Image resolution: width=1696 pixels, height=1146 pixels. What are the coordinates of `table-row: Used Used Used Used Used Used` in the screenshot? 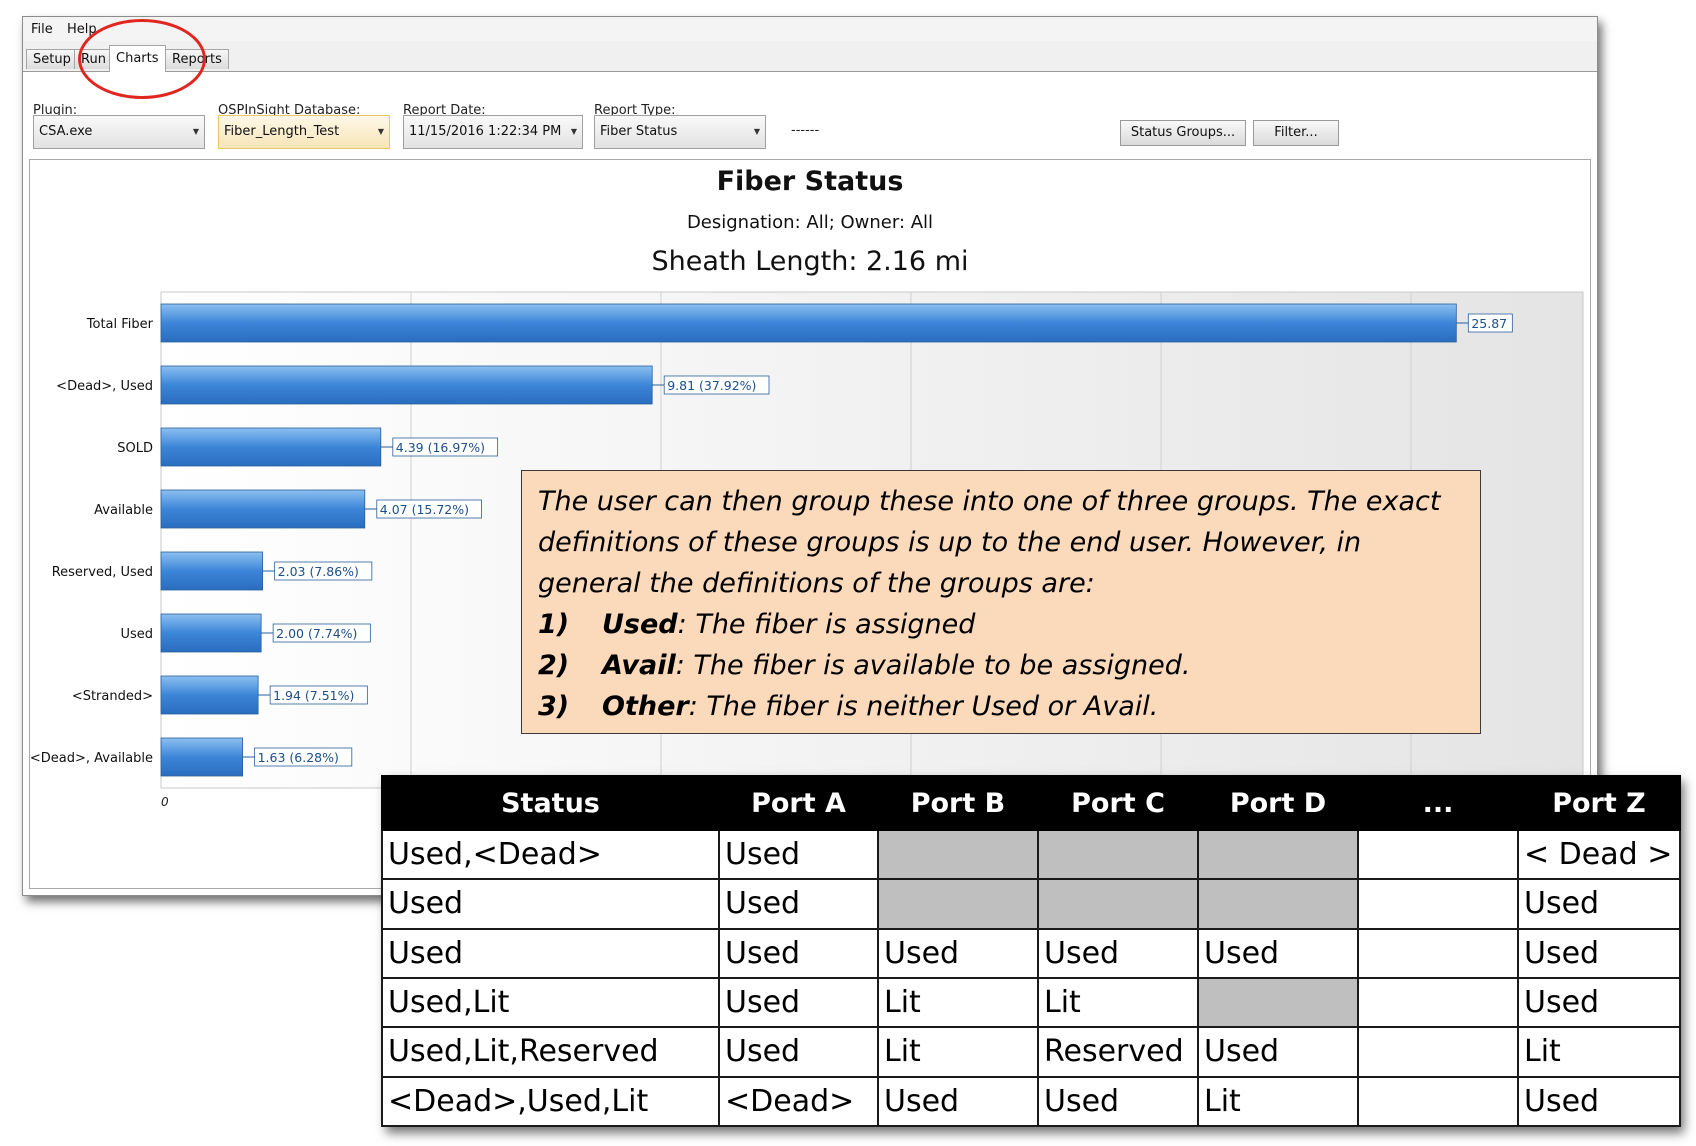 It's located at (1031, 953).